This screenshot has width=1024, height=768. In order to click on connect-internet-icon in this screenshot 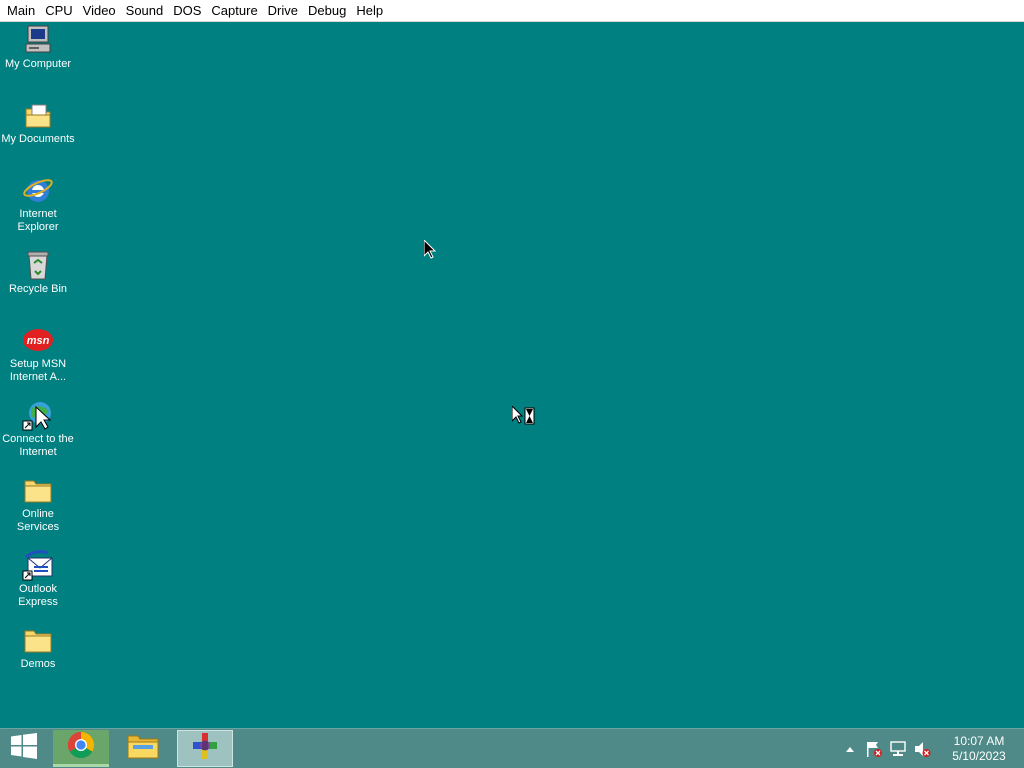, I will do `click(38, 415)`.